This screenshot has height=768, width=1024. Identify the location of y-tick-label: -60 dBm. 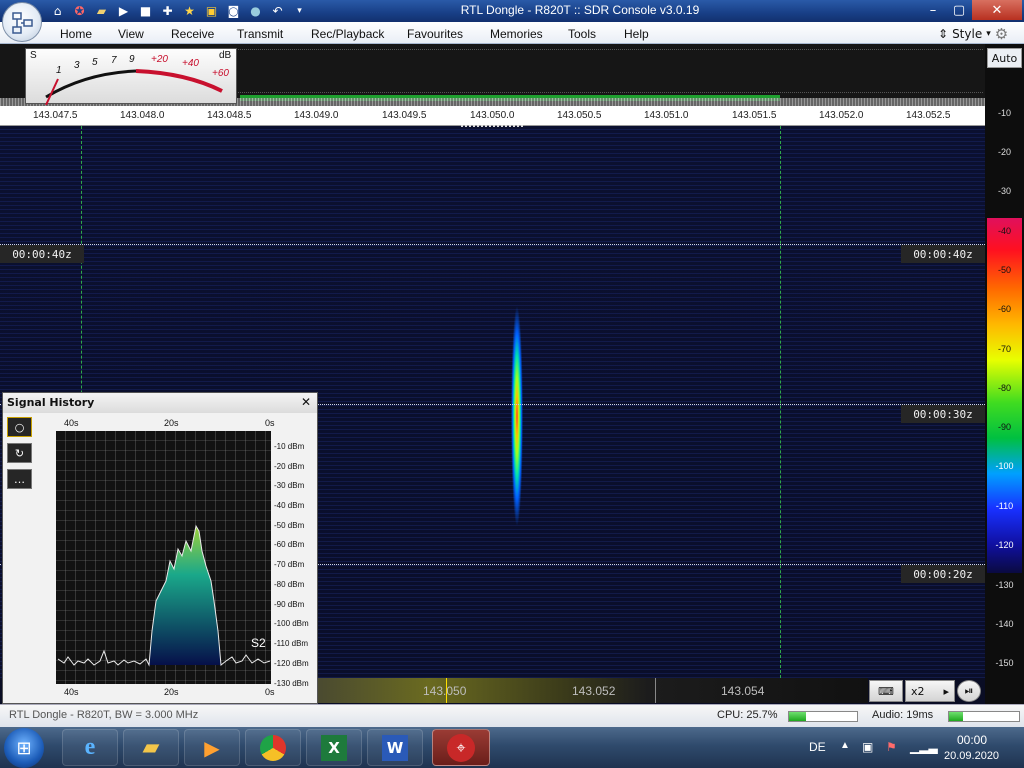
(289, 544).